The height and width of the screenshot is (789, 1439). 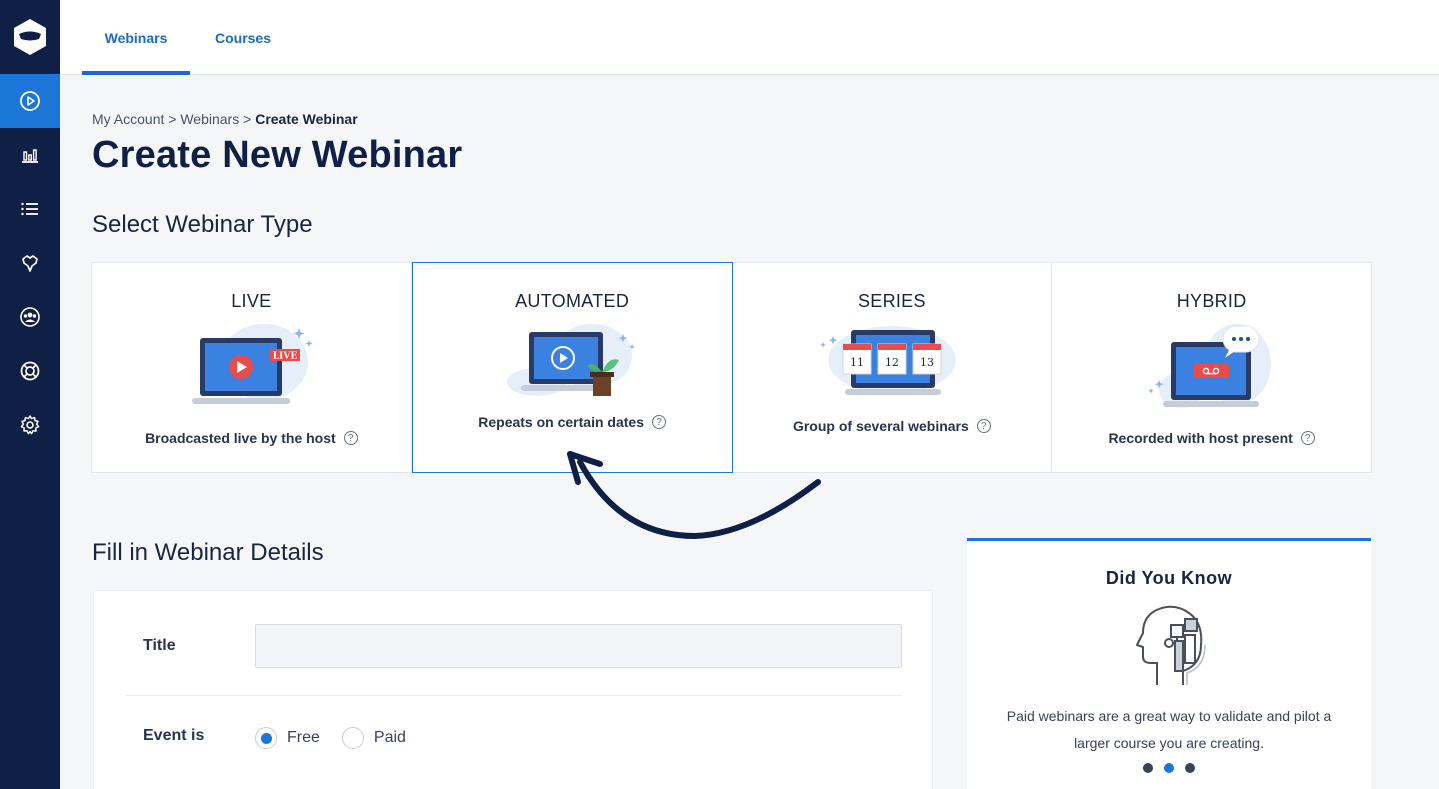 I want to click on type-description: Broadcasted live by the host ?, so click(x=251, y=438).